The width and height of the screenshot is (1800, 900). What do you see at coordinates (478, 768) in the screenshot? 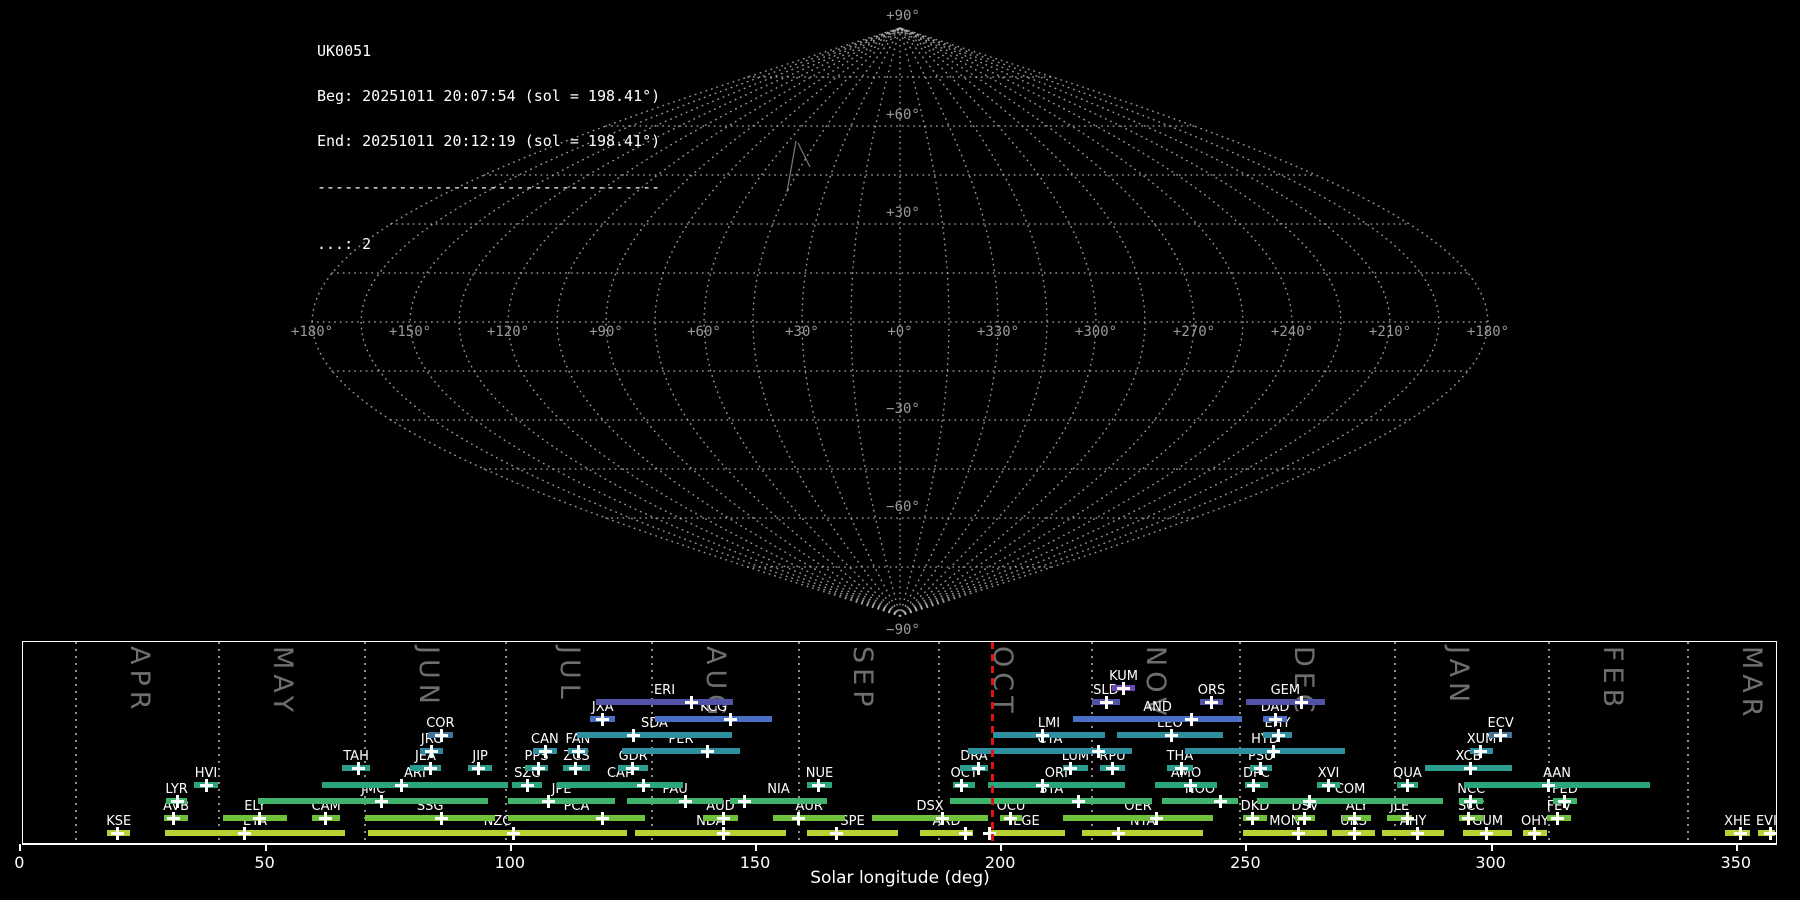
I see `shower-peak-JIP` at bounding box center [478, 768].